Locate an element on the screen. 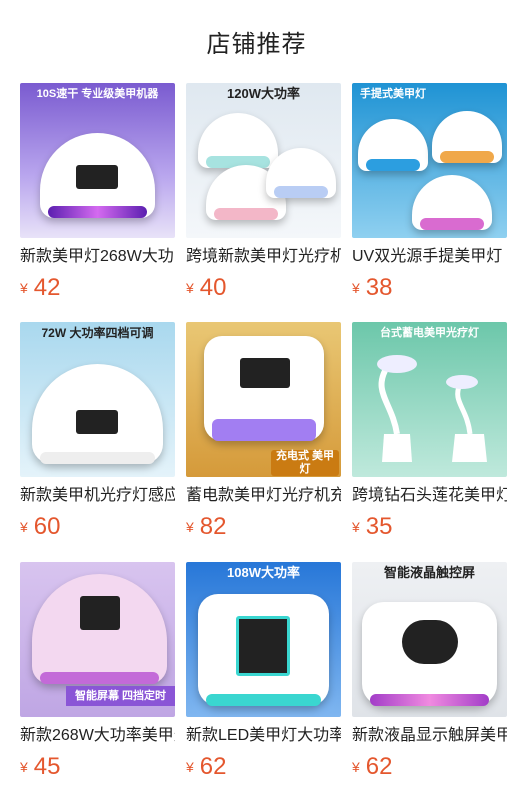  product-image: 台式蓄电美甲光疗灯 is located at coordinates (429, 399).